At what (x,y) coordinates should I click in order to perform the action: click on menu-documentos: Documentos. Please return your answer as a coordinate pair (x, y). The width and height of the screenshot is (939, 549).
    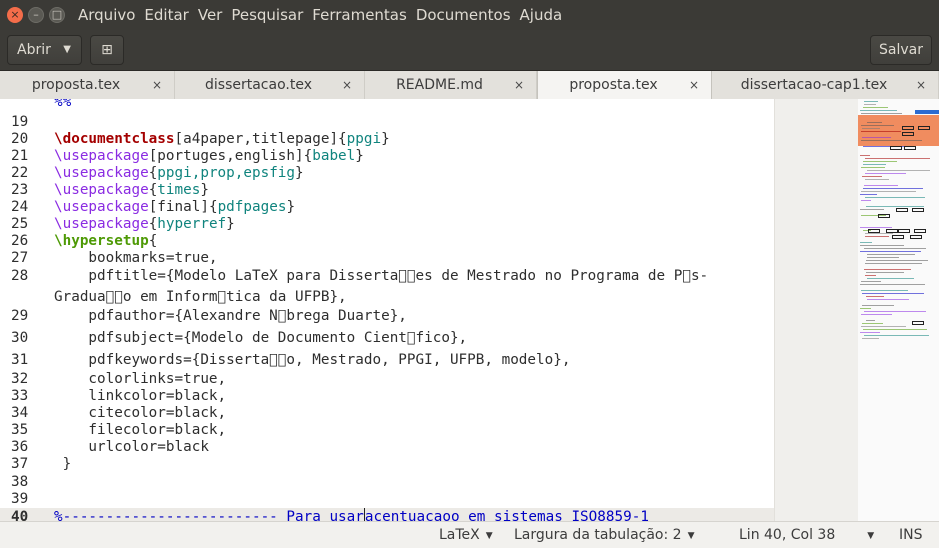
    Looking at the image, I should click on (466, 15).